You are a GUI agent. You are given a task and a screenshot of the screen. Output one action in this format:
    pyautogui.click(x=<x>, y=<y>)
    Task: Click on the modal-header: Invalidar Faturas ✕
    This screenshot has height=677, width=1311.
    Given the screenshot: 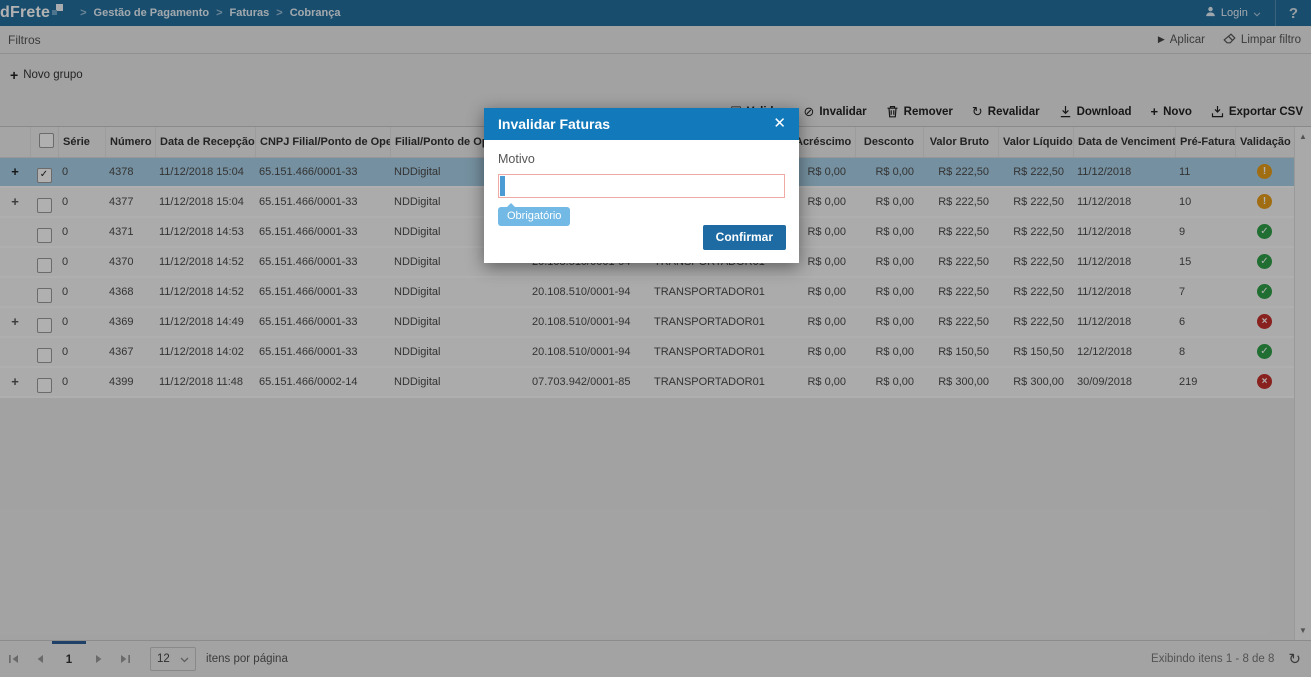 What is the action you would take?
    pyautogui.click(x=641, y=124)
    